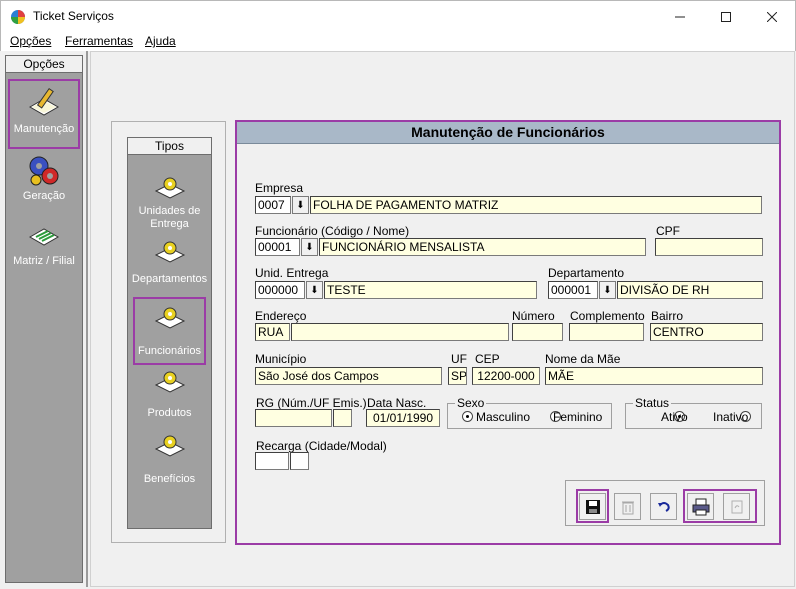 This screenshot has width=796, height=589. I want to click on floppy-disk-icon, so click(592, 506).